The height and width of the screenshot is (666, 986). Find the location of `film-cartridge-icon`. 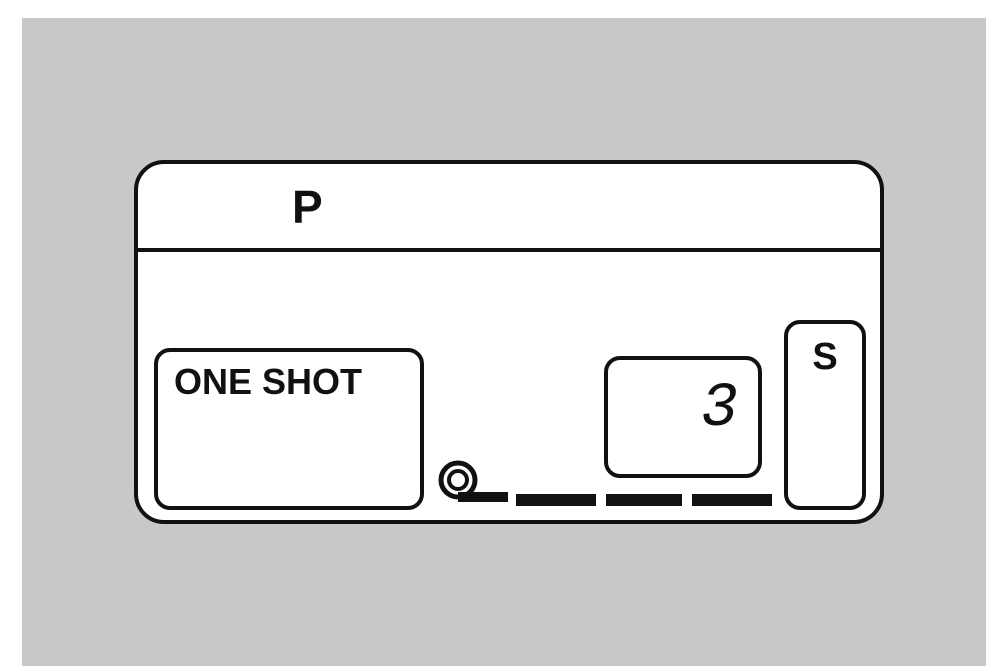

film-cartridge-icon is located at coordinates (473, 481).